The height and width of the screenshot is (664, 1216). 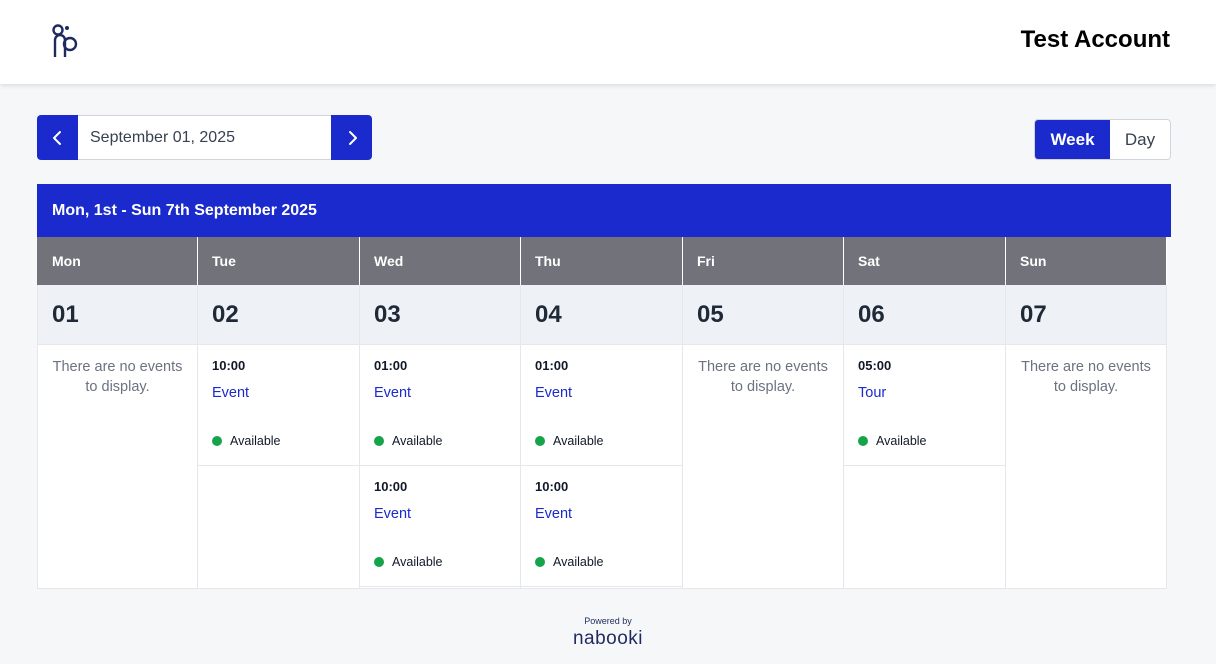 What do you see at coordinates (117, 315) in the screenshot?
I see `day-number: 01` at bounding box center [117, 315].